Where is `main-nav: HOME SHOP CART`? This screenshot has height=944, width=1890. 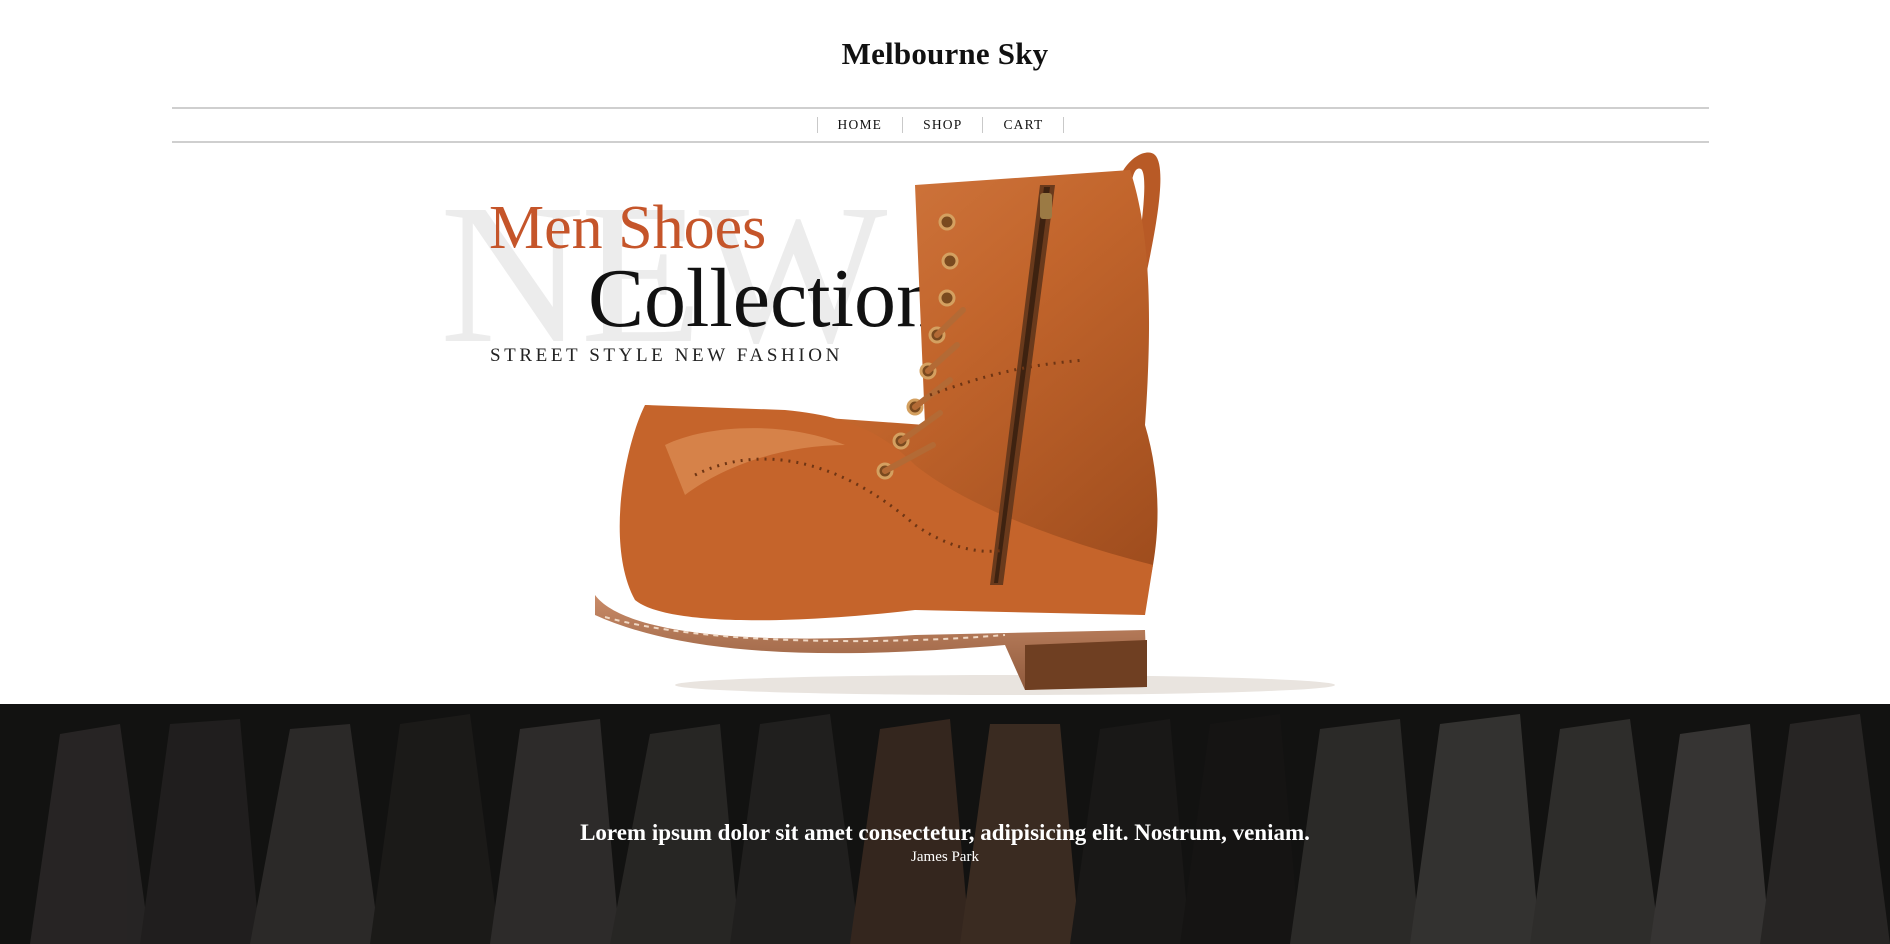 main-nav: HOME SHOP CART is located at coordinates (940, 125).